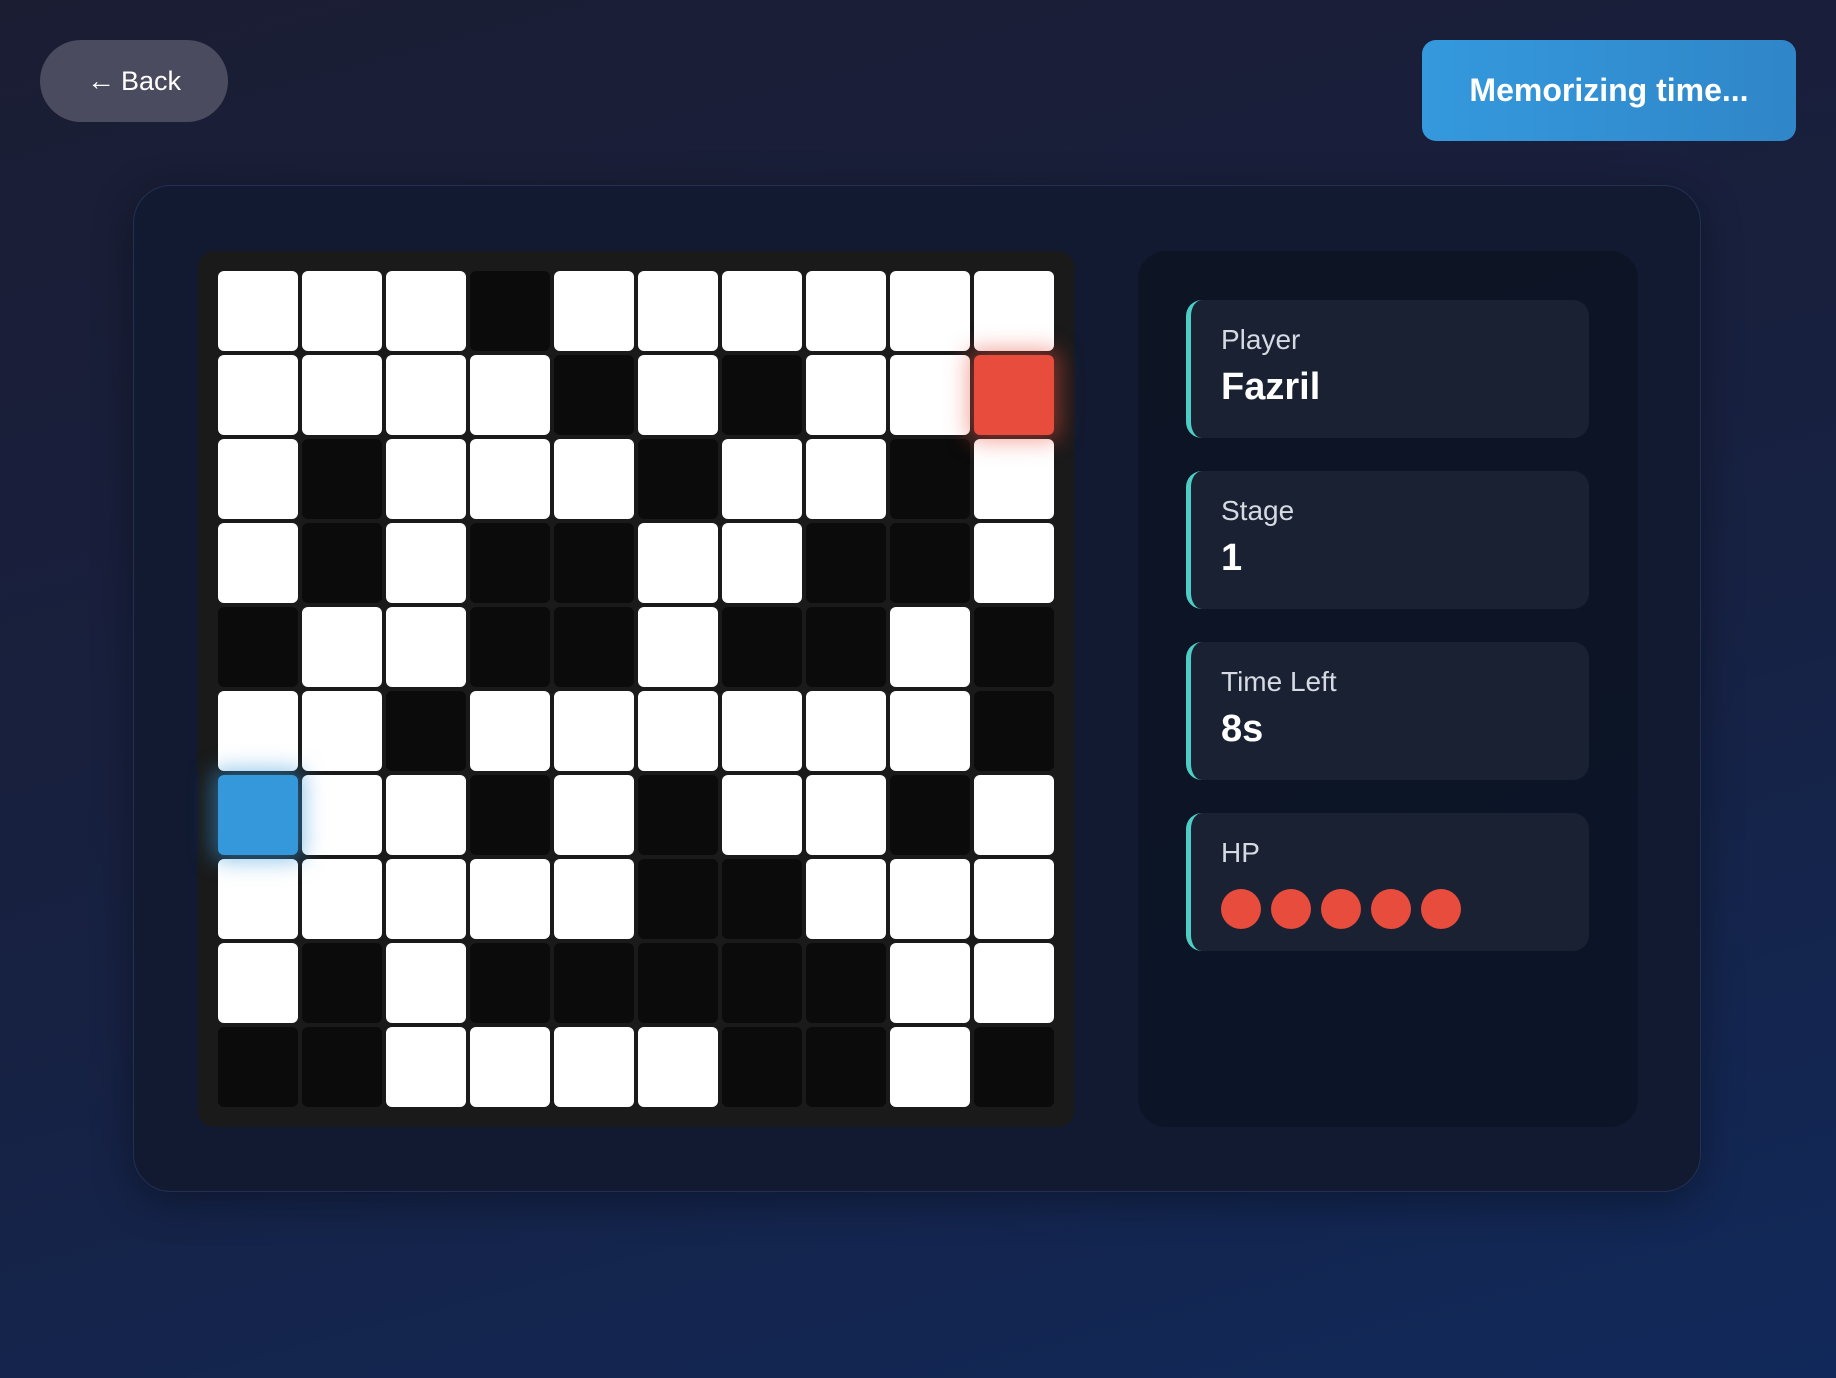  Describe the element at coordinates (1014, 395) in the screenshot. I see `goal-cell` at that location.